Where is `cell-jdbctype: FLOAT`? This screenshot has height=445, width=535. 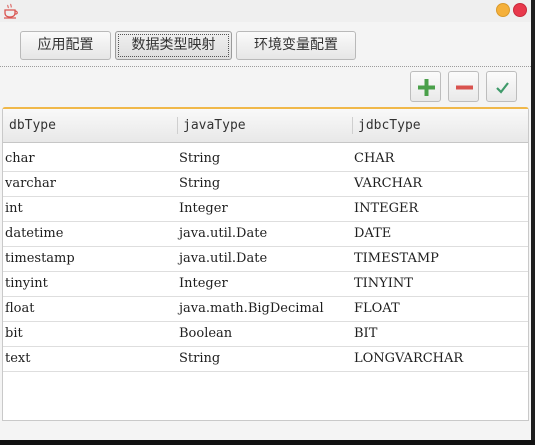
cell-jdbctype: FLOAT is located at coordinates (377, 309).